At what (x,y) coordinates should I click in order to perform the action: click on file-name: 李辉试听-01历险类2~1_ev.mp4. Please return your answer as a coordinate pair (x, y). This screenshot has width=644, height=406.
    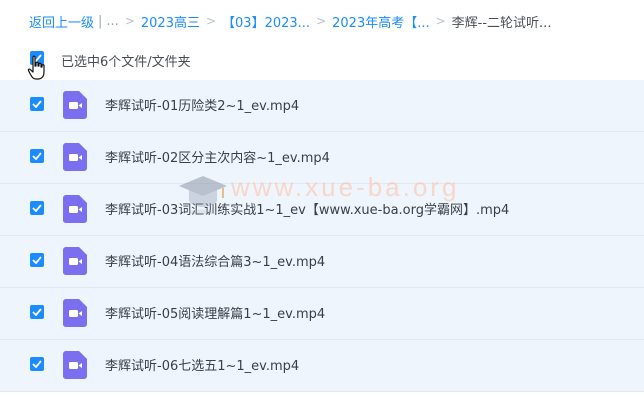
    Looking at the image, I should click on (202, 104).